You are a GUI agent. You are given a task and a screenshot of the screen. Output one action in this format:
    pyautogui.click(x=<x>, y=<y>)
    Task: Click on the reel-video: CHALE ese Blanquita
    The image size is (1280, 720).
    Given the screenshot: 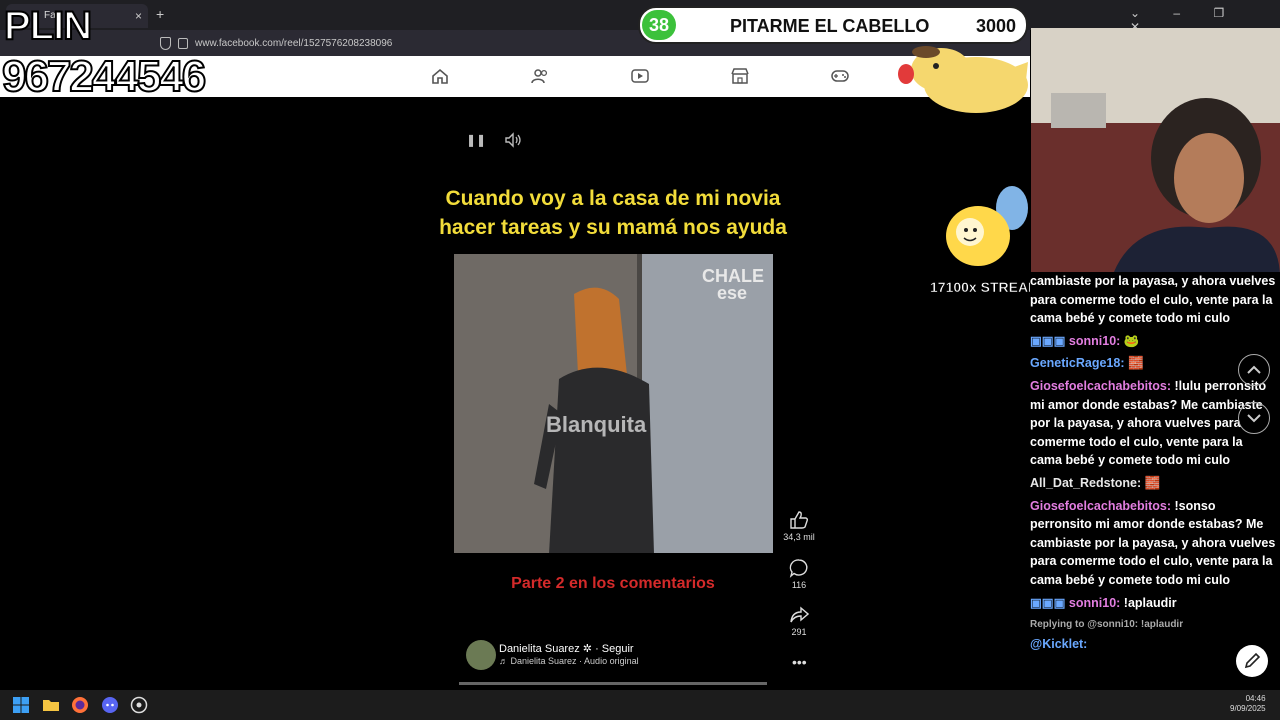 What is the action you would take?
    pyautogui.click(x=613, y=403)
    